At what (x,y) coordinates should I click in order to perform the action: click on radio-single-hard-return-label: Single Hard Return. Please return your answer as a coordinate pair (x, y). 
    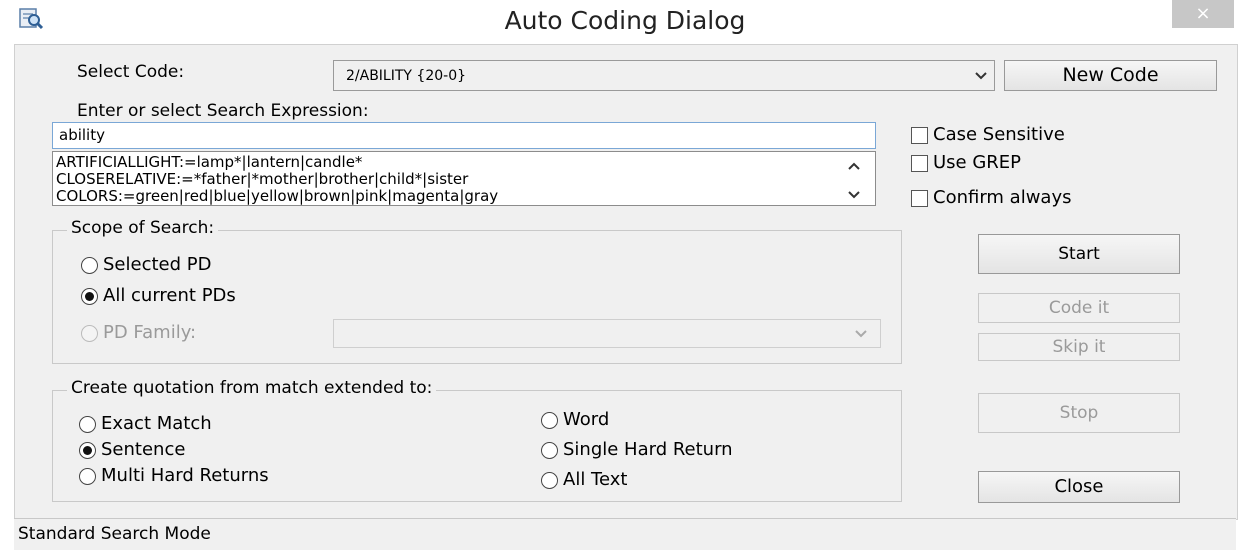
    Looking at the image, I should click on (648, 449).